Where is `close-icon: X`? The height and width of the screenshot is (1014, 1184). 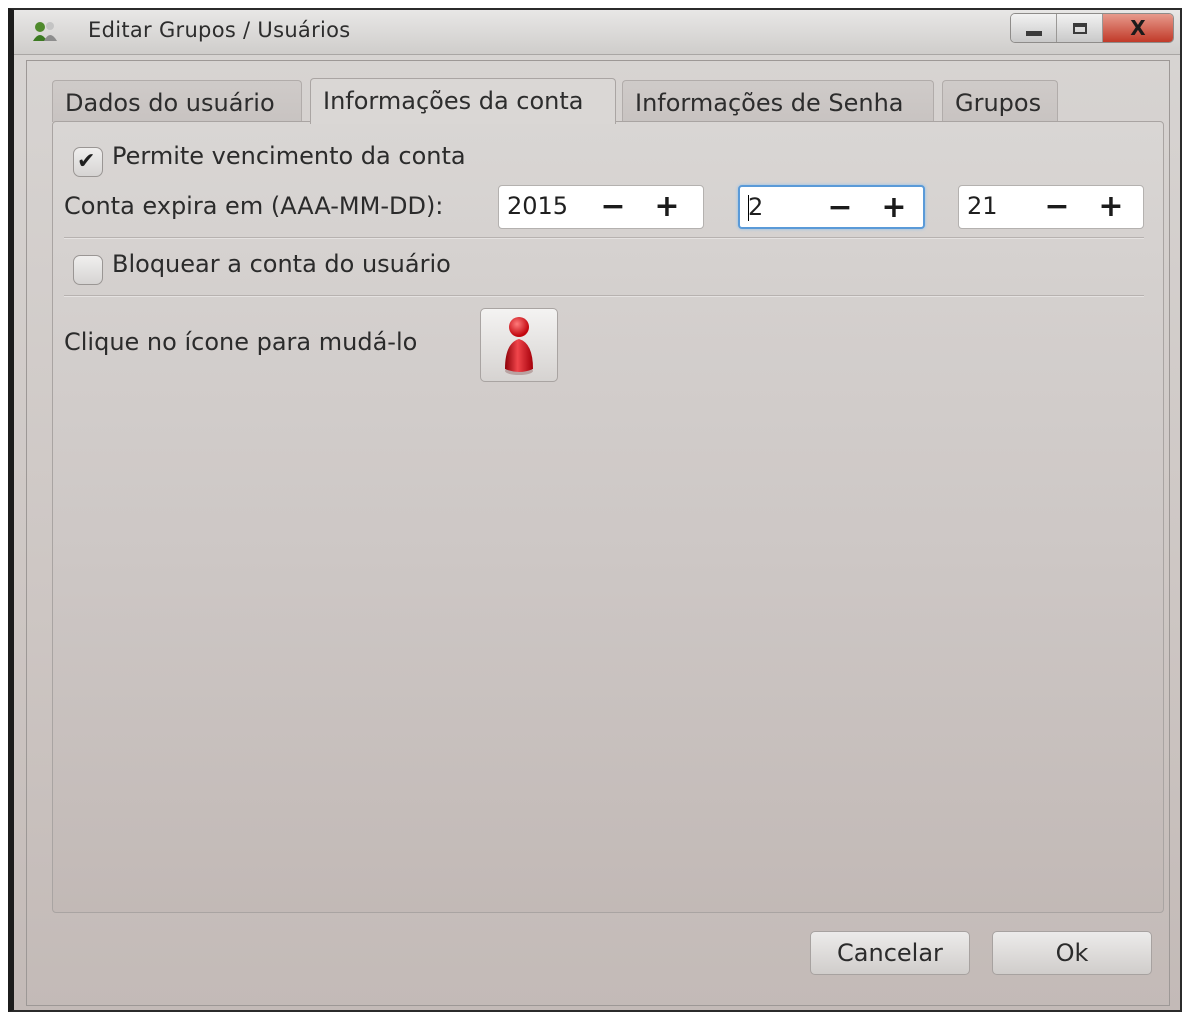 close-icon: X is located at coordinates (1138, 28).